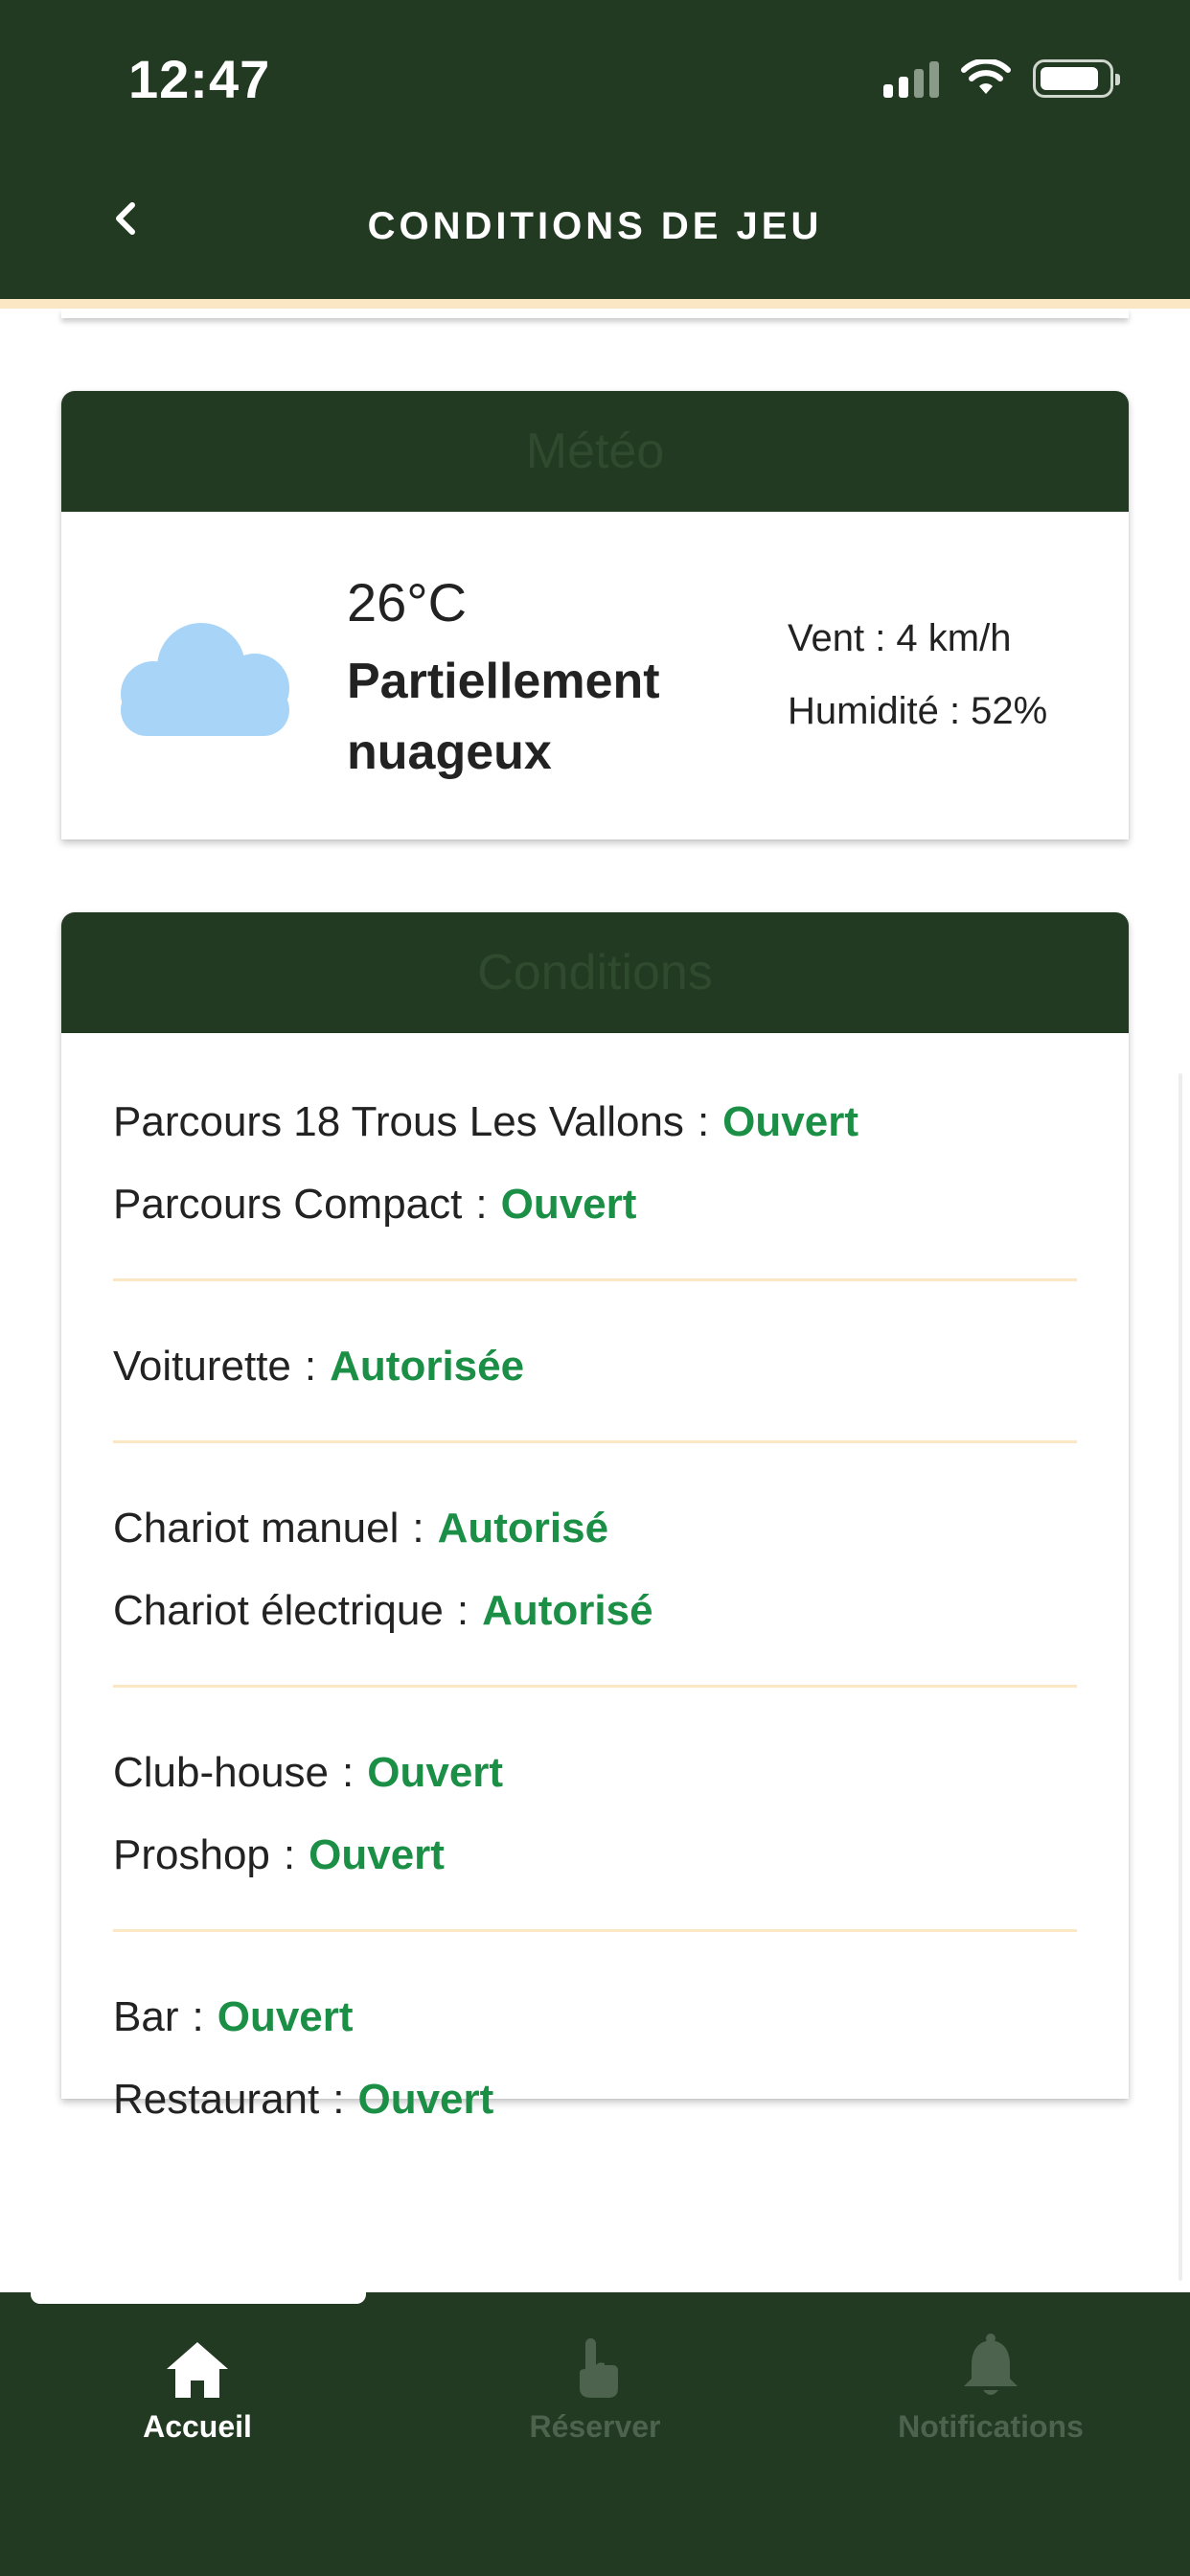 Image resolution: width=1190 pixels, height=2576 pixels. Describe the element at coordinates (428, 1366) in the screenshot. I see `condition-status: Autorisée` at that location.